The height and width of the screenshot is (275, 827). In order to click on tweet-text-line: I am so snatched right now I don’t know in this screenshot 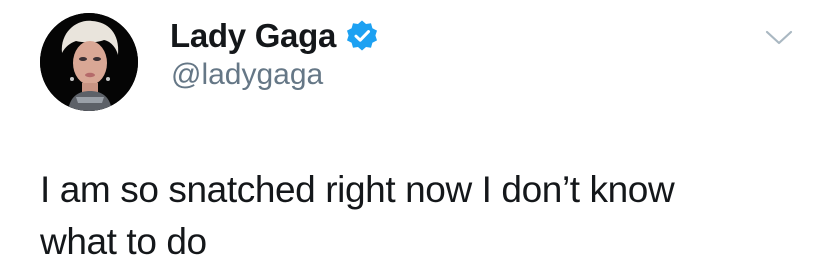, I will do `click(357, 189)`.